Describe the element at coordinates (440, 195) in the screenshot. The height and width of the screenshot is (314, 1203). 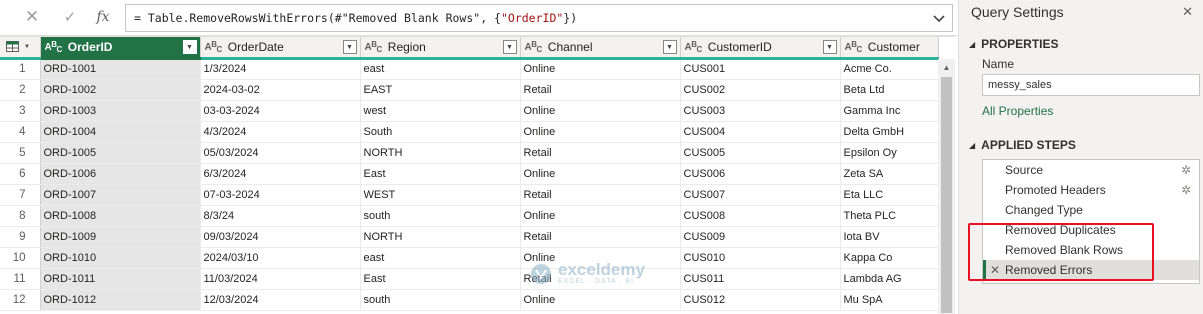
I see `table-cell: WEST` at that location.